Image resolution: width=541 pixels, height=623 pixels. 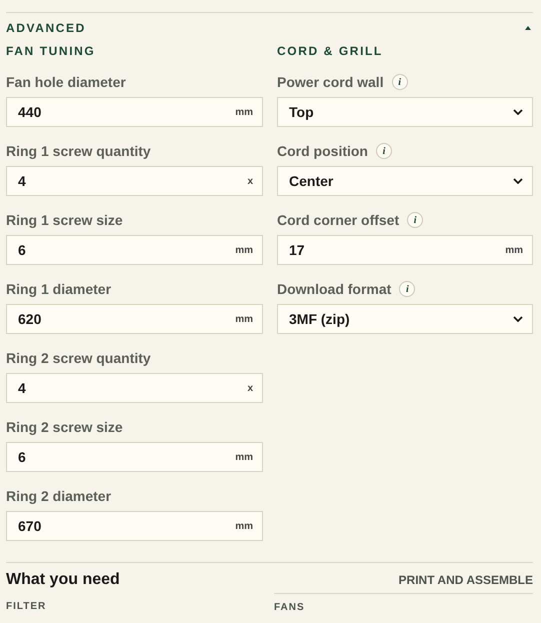 What do you see at coordinates (78, 358) in the screenshot?
I see `field-label: Ring 2 screw quantity` at bounding box center [78, 358].